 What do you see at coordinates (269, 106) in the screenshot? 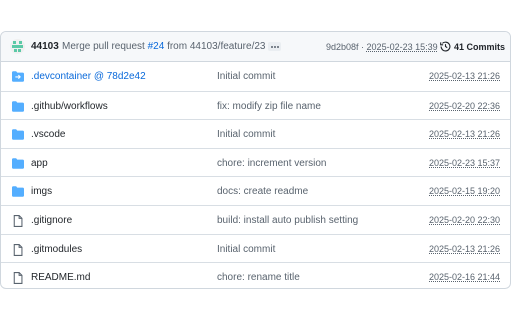
I see `file-commit-message: fix: modify zip file name` at bounding box center [269, 106].